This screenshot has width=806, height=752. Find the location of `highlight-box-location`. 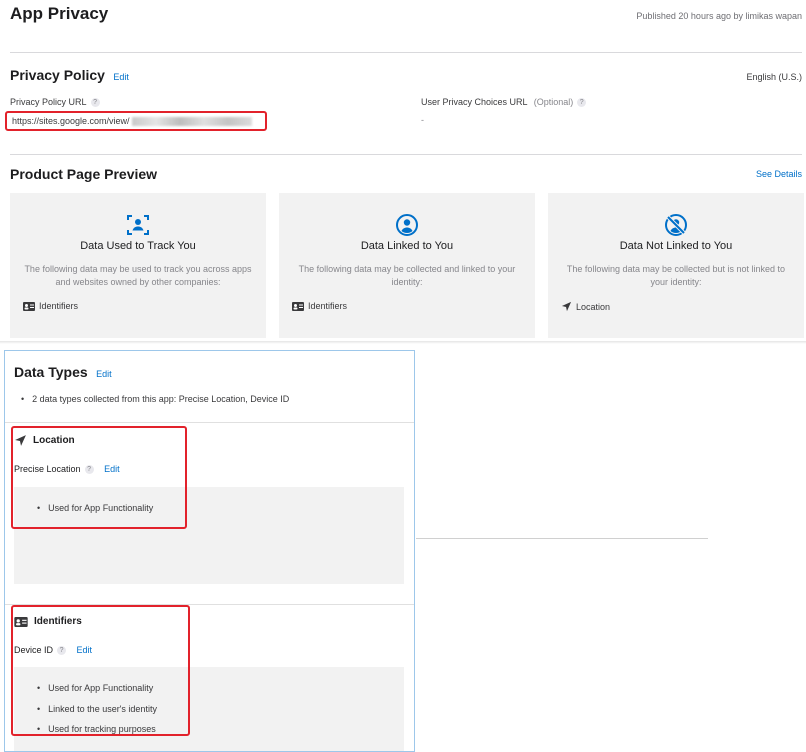

highlight-box-location is located at coordinates (99, 477).